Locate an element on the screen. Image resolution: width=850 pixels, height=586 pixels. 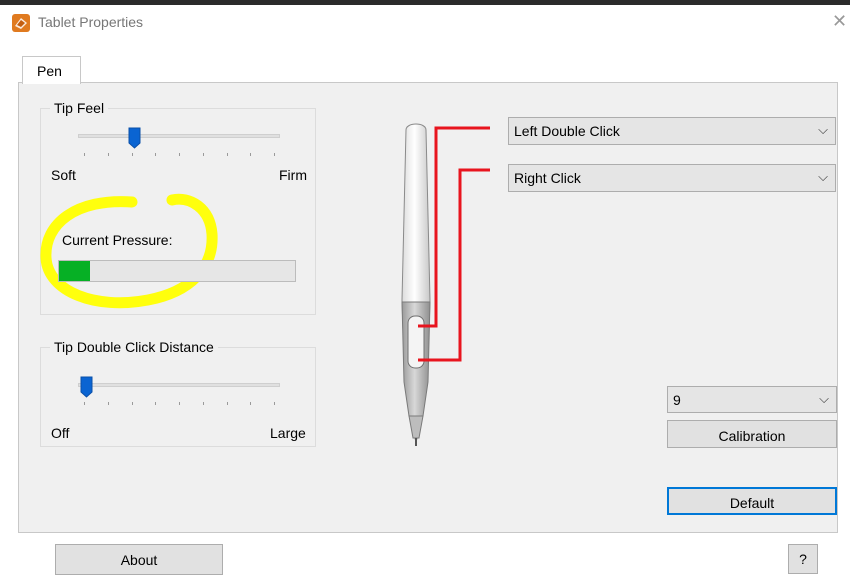
upper-button-connector is located at coordinates (454, 227).